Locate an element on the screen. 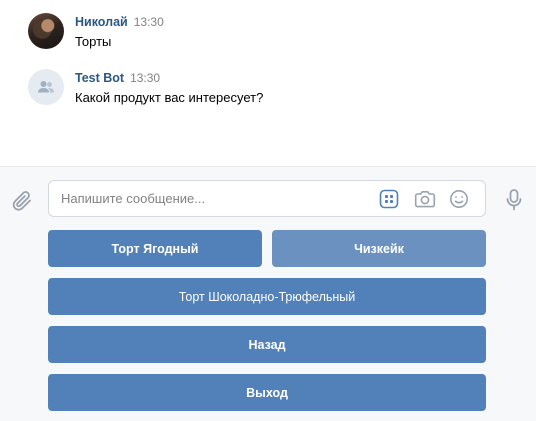 This screenshot has width=536, height=421. message-header: Николай 13:30 is located at coordinates (119, 22).